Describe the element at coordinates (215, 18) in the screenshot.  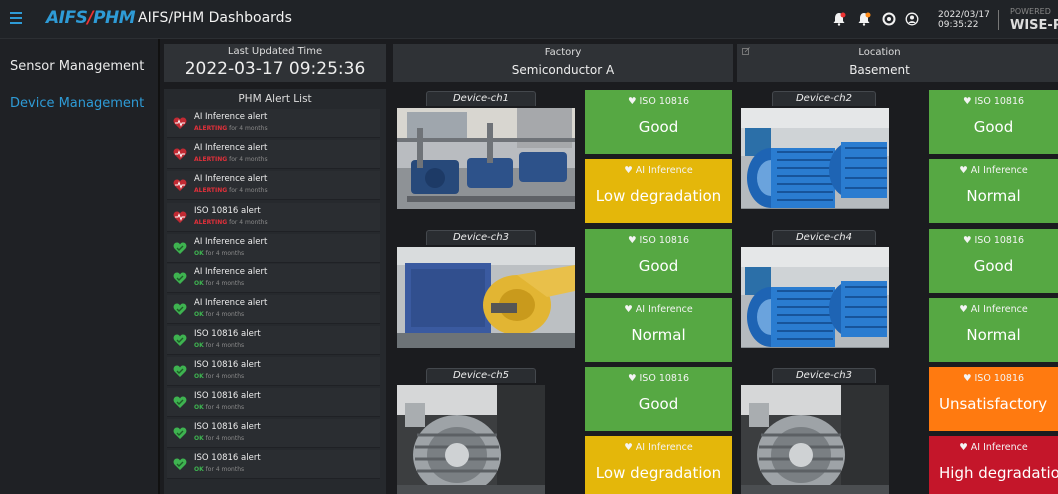
I see `dashboard-title: AIFS/PHM Dashboards` at that location.